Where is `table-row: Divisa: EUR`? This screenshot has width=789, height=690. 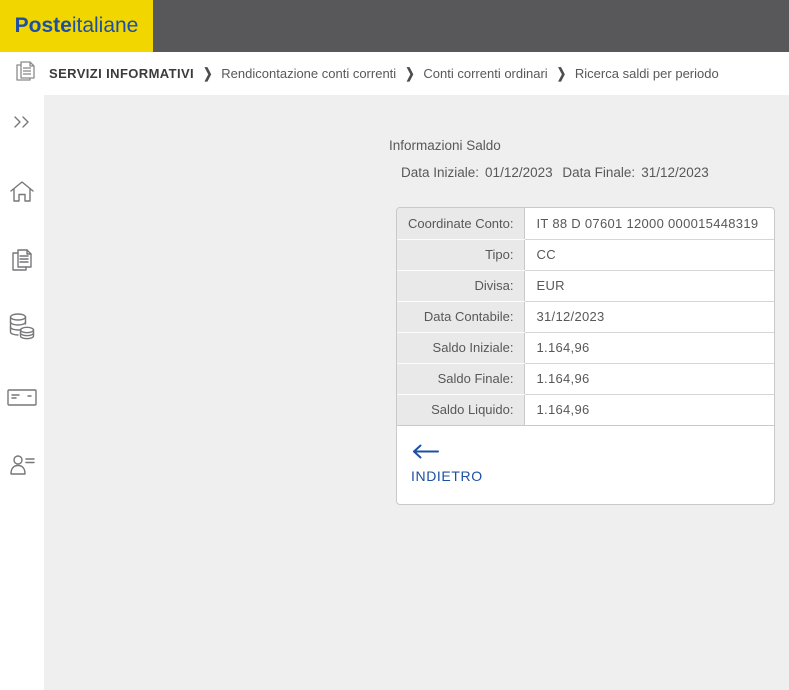 table-row: Divisa: EUR is located at coordinates (585, 286).